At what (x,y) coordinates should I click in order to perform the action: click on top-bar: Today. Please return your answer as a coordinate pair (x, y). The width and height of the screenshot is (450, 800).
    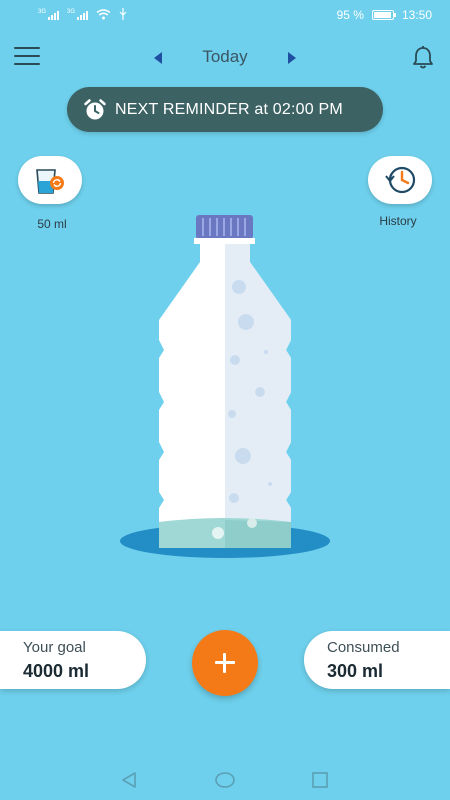
    Looking at the image, I should click on (225, 58).